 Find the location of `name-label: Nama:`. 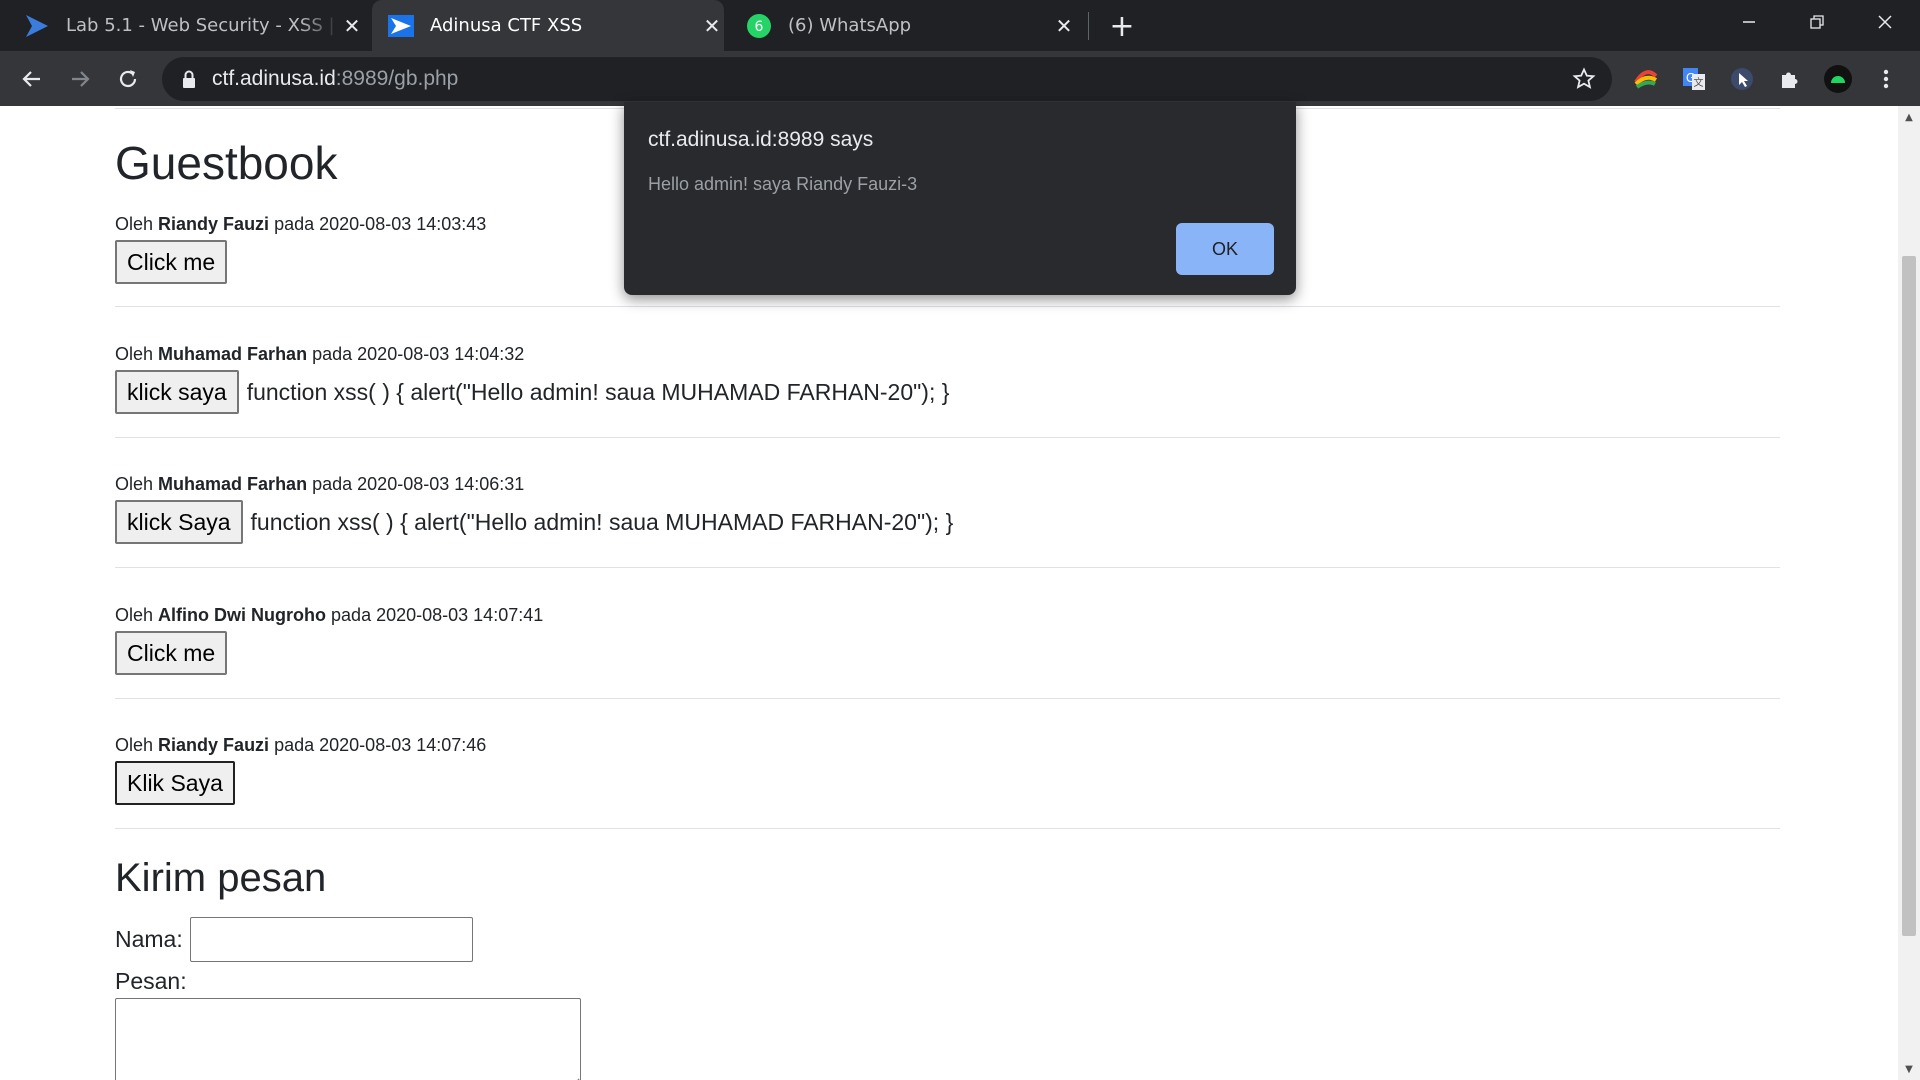

name-label: Nama: is located at coordinates (149, 939).